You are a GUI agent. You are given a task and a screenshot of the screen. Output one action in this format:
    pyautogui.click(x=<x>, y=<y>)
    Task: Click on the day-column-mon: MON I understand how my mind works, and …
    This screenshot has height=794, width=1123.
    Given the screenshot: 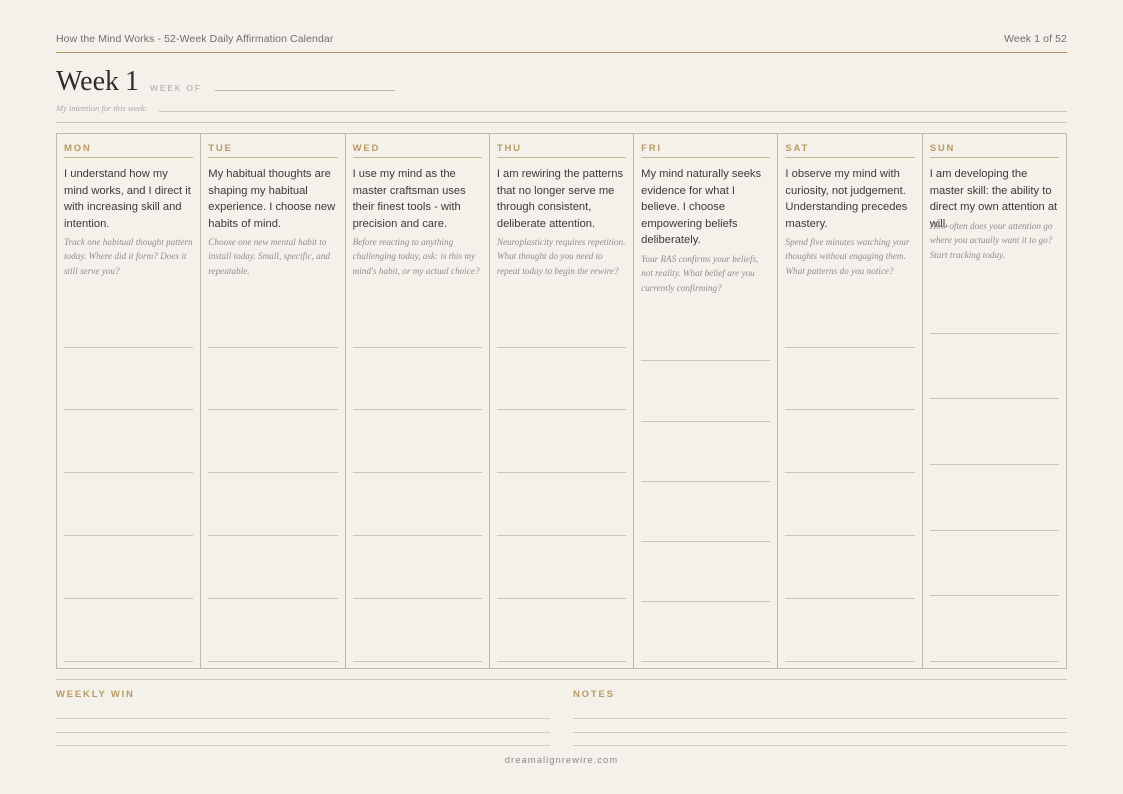 What is the action you would take?
    pyautogui.click(x=129, y=401)
    